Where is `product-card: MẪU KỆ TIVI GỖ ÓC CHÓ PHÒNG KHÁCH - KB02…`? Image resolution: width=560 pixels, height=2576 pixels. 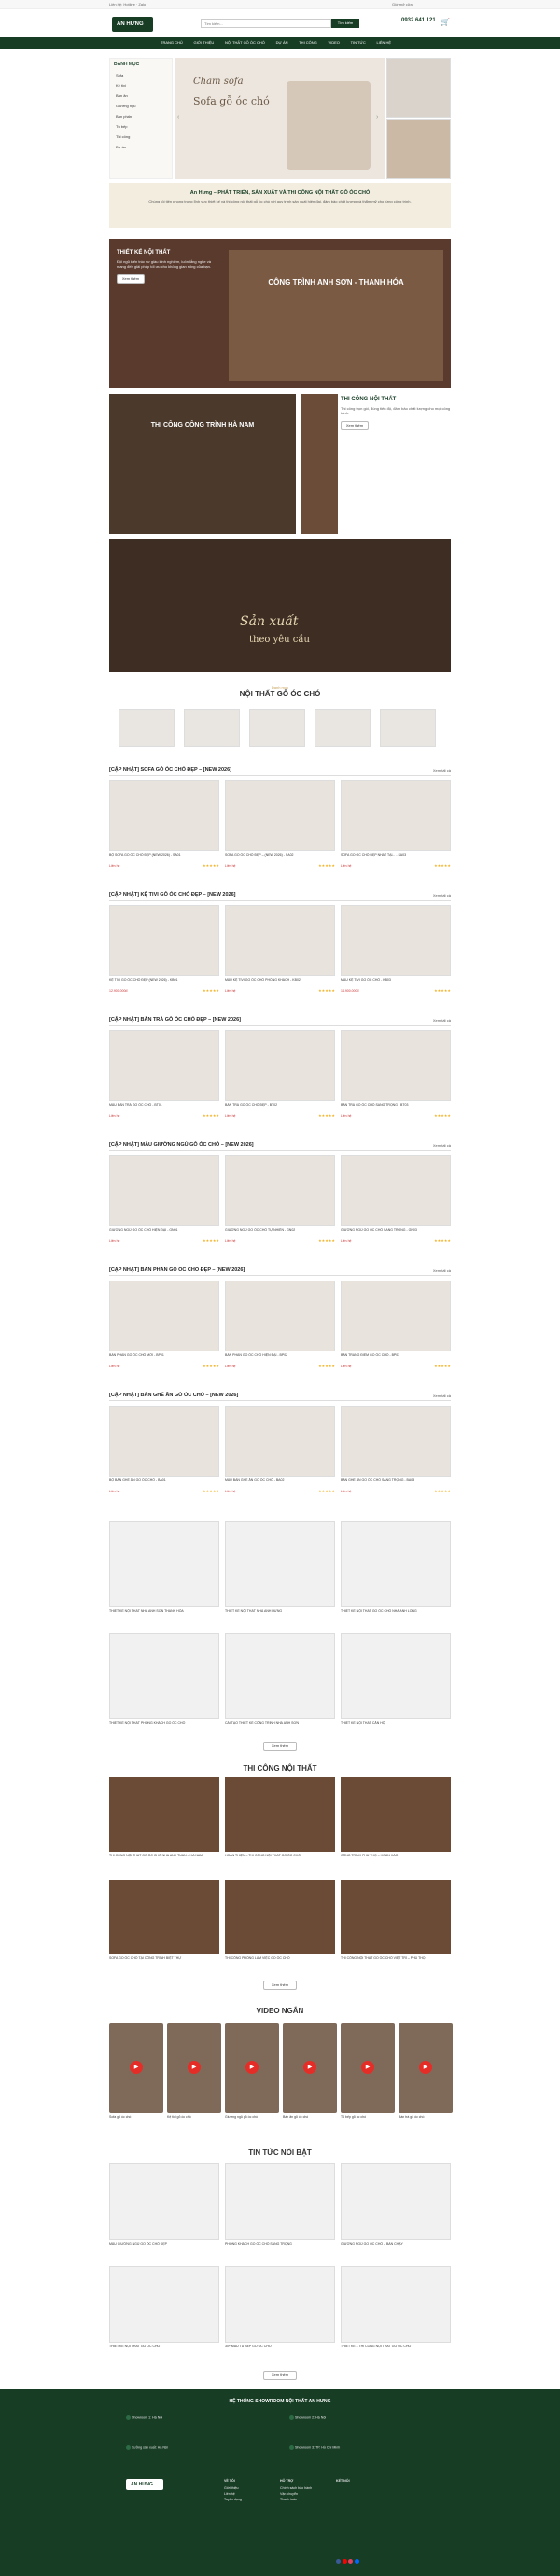 product-card: MẪU KỆ TIVI GỖ ÓC CHÓ PHÒNG KHÁCH - KB02… is located at coordinates (280, 952).